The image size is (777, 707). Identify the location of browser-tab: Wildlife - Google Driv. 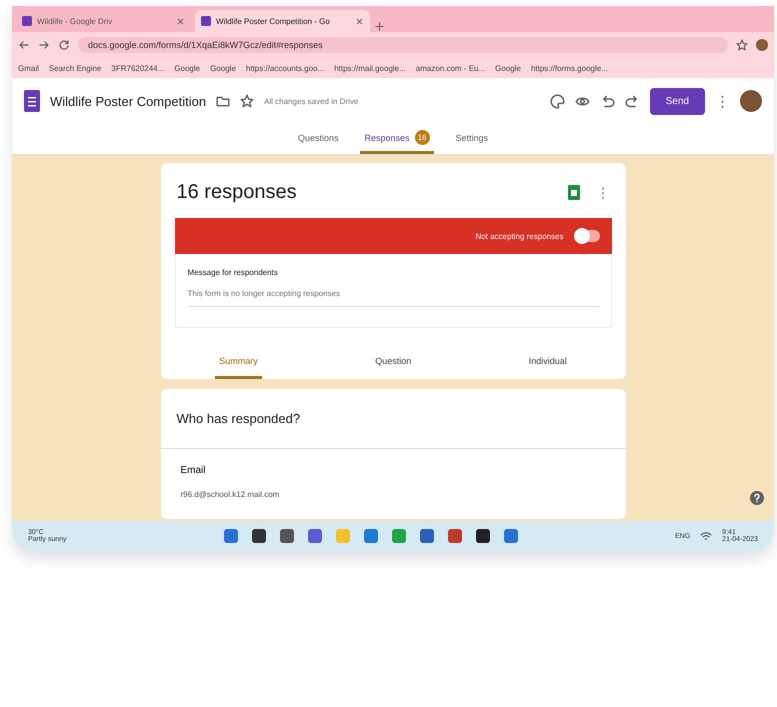
(103, 21).